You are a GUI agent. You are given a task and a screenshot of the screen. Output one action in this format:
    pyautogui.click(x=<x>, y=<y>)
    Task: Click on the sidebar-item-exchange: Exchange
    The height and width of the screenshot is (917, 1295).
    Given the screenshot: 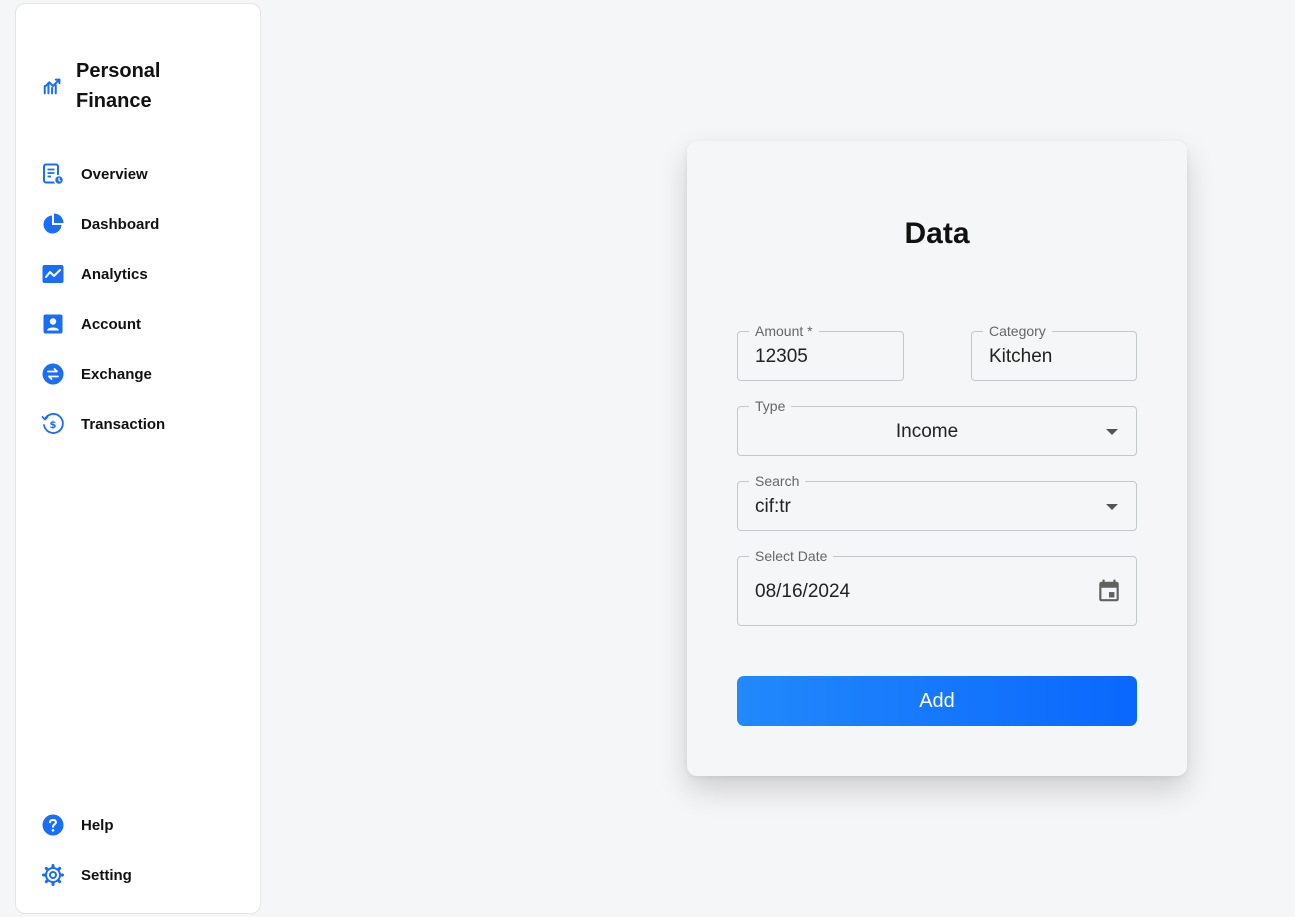 What is the action you would take?
    pyautogui.click(x=146, y=374)
    